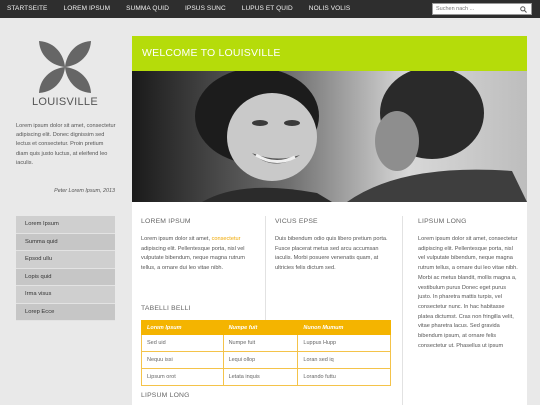  Describe the element at coordinates (226, 239) in the screenshot. I see `col1-link: consectetur` at that location.